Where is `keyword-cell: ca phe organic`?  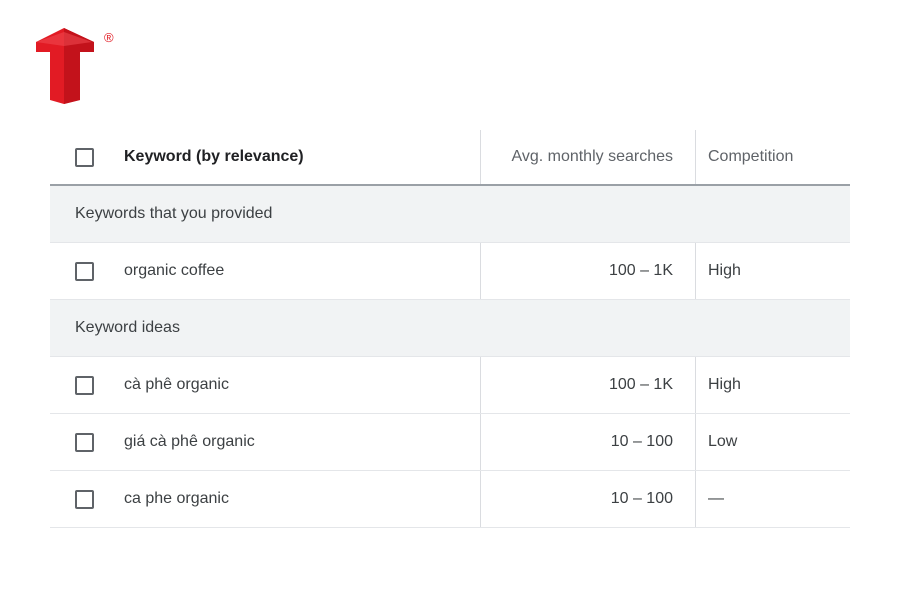 keyword-cell: ca phe organic is located at coordinates (176, 498).